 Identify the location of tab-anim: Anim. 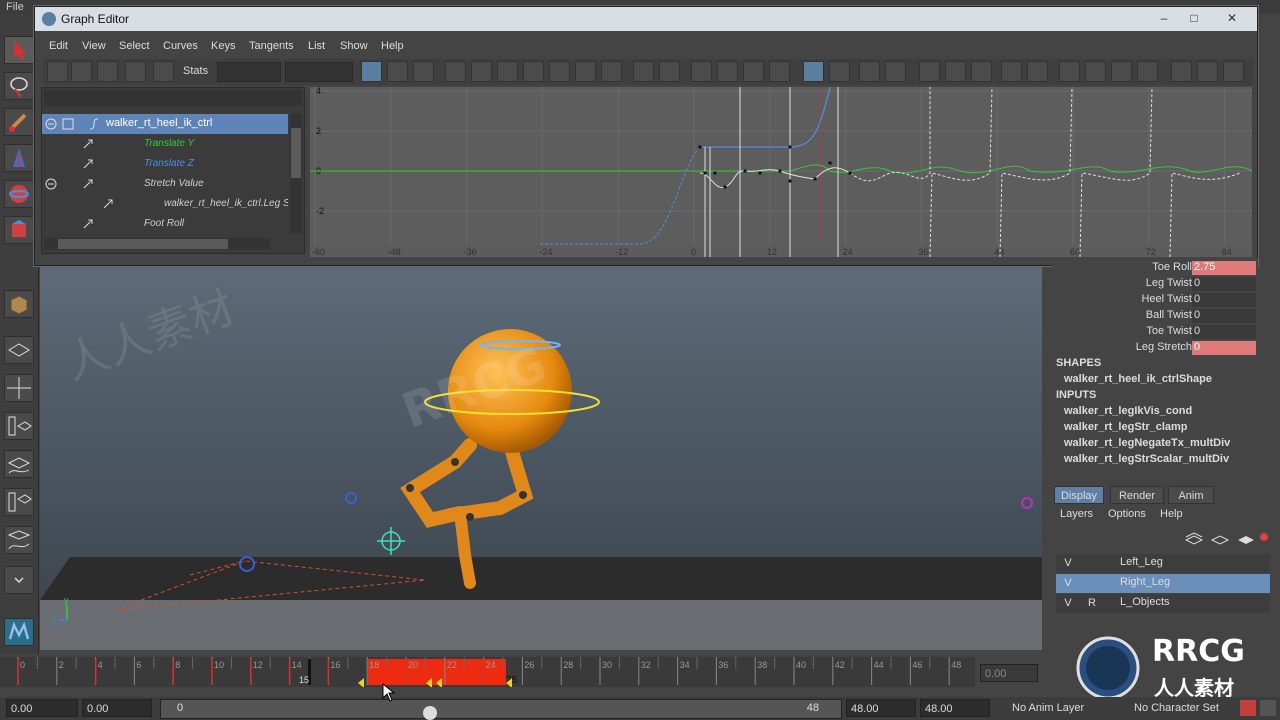
(1191, 495).